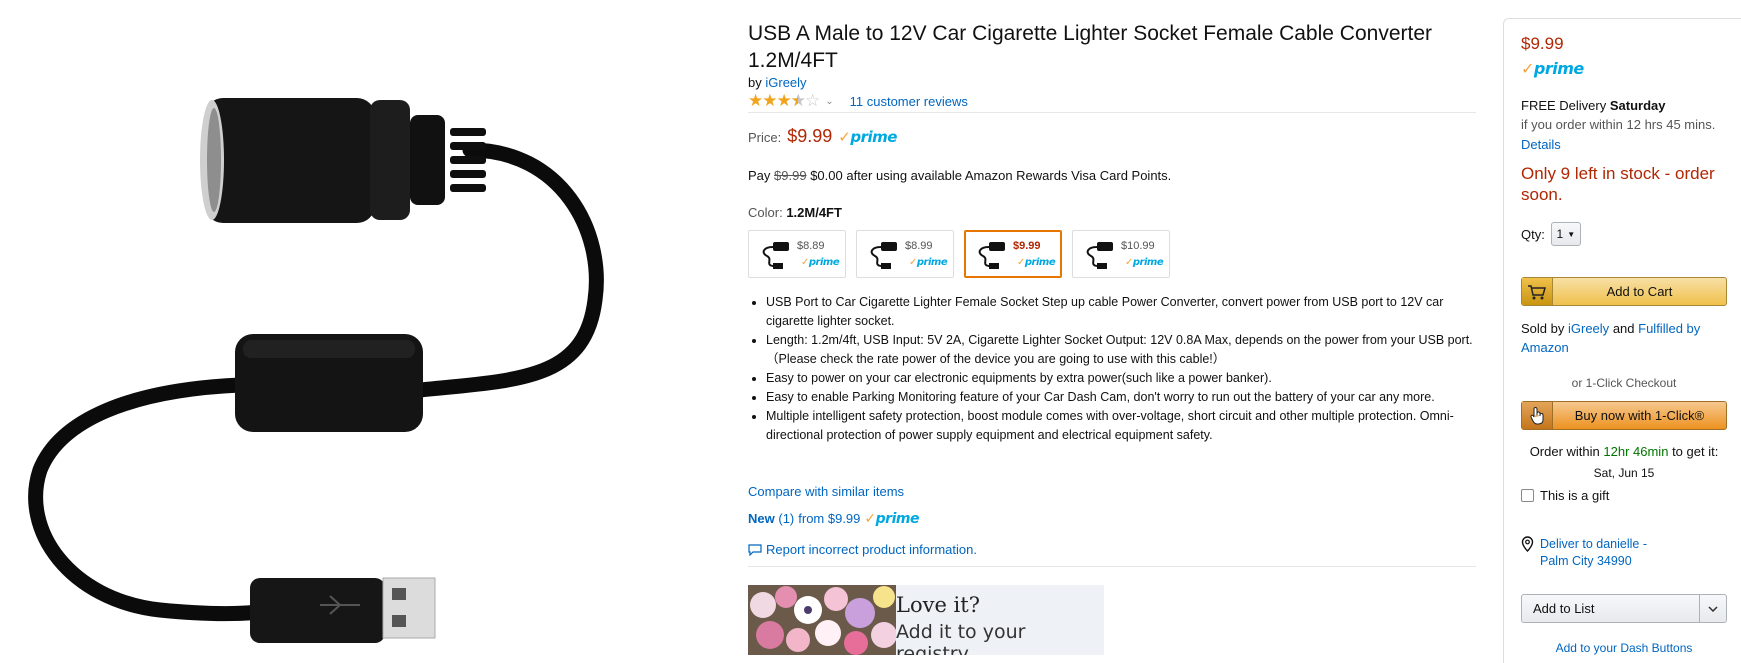  I want to click on add-to-cart-button: Add to Cart, so click(1624, 291).